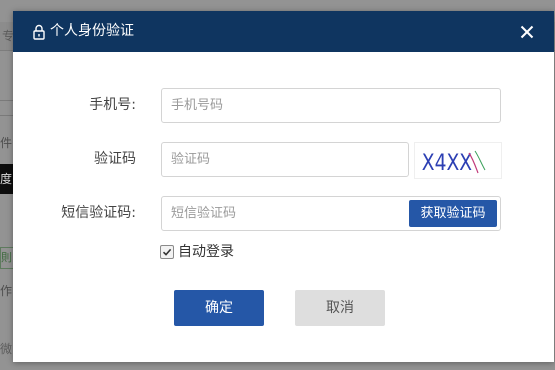 The image size is (555, 370). What do you see at coordinates (92, 31) in the screenshot?
I see `dialog-title: 个人身份验证` at bounding box center [92, 31].